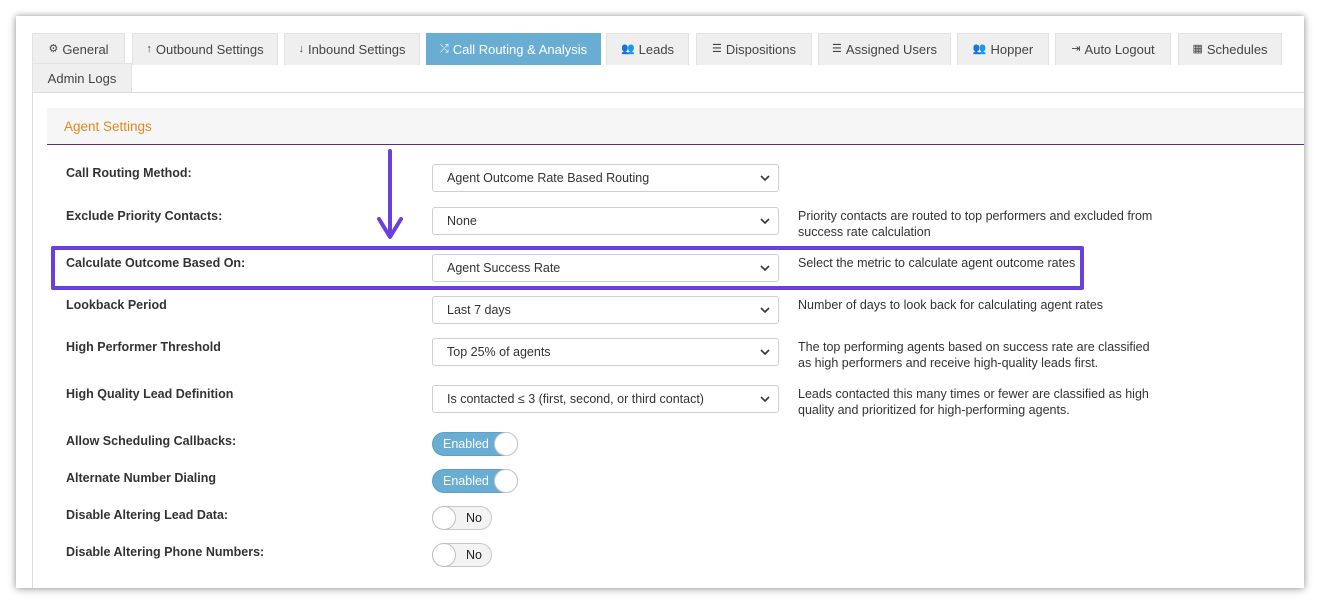  I want to click on tab-schedules: ▦ Schedules, so click(1230, 49).